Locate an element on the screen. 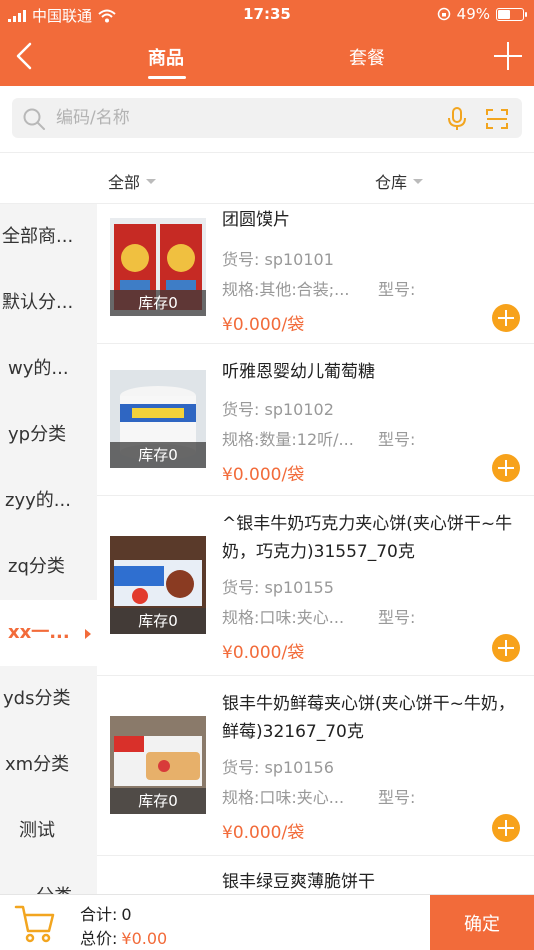 The height and width of the screenshot is (950, 534). sidebar-item: yp分类 is located at coordinates (48, 435).